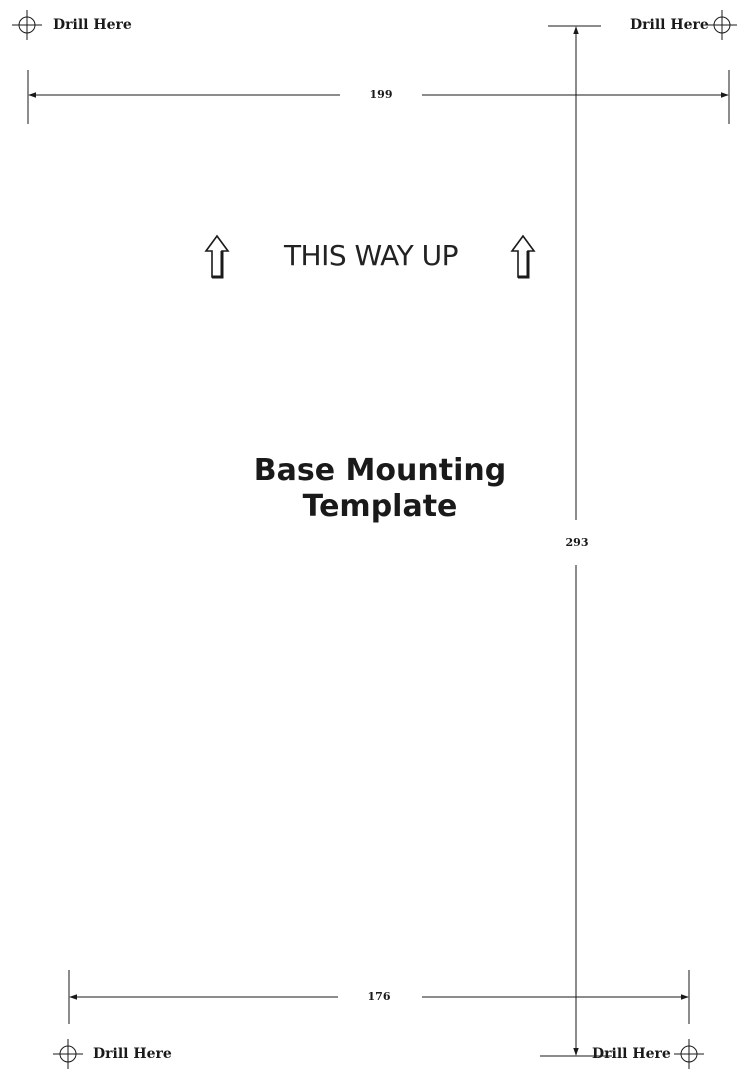 Image resolution: width=741 pixels, height=1074 pixels. Describe the element at coordinates (722, 25) in the screenshot. I see `crosshair-top-right-icon` at that location.